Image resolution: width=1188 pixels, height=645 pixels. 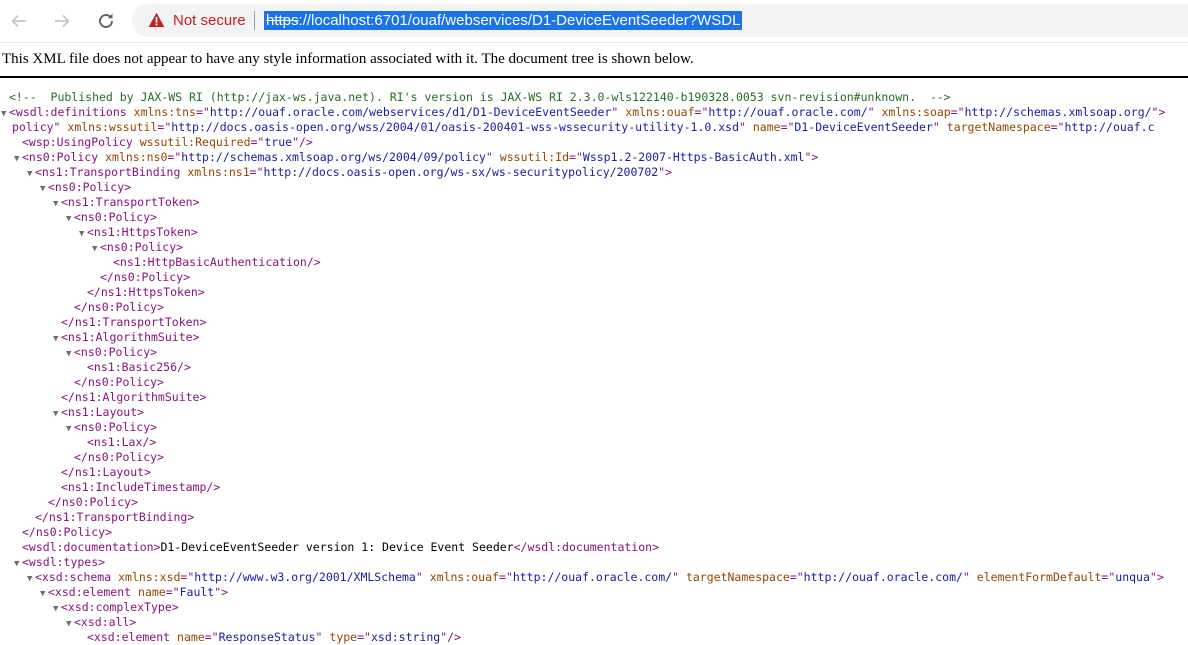 What do you see at coordinates (594, 412) in the screenshot?
I see `xml-line: ▼ <ns1:Layout>` at bounding box center [594, 412].